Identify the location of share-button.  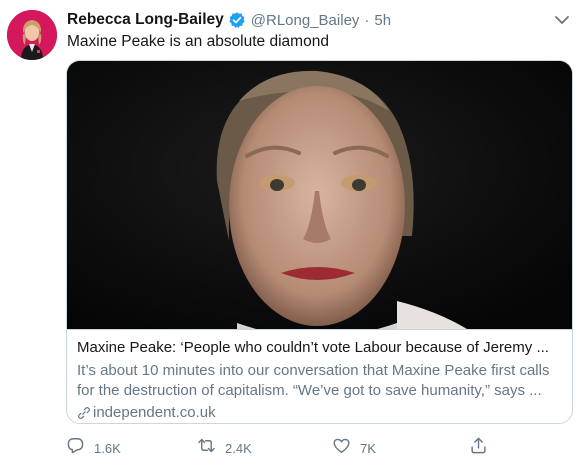
(478, 448).